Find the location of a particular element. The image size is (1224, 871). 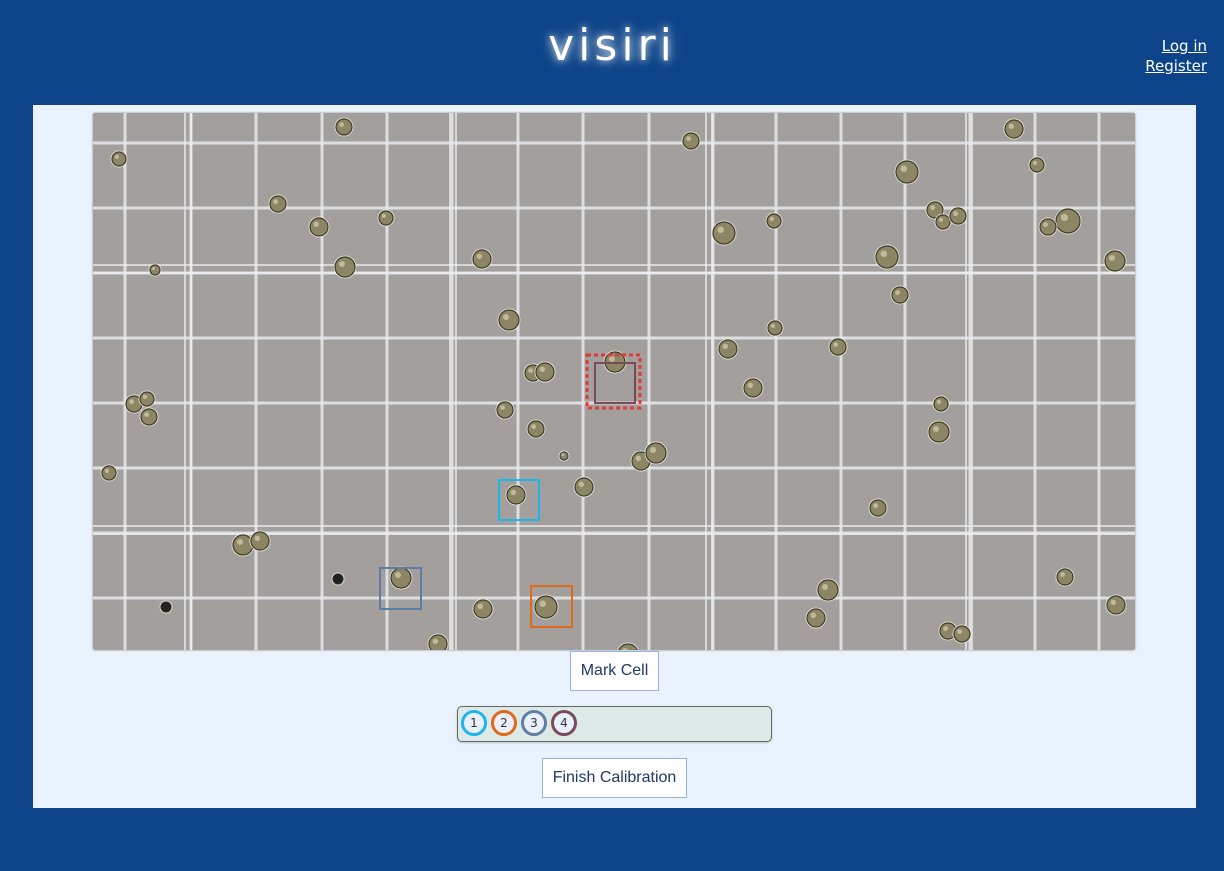

calibration-slot-label: 3 is located at coordinates (534, 723).